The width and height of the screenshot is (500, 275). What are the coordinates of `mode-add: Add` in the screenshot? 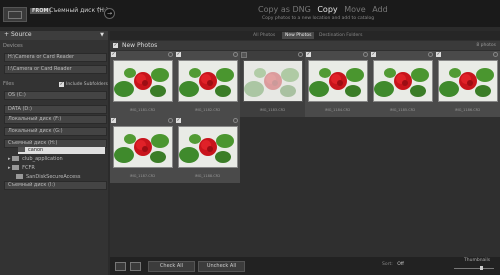 It's located at (380, 9).